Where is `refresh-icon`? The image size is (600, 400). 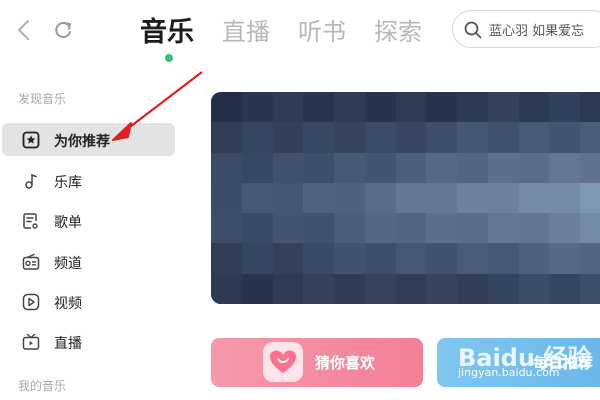 refresh-icon is located at coordinates (63, 30).